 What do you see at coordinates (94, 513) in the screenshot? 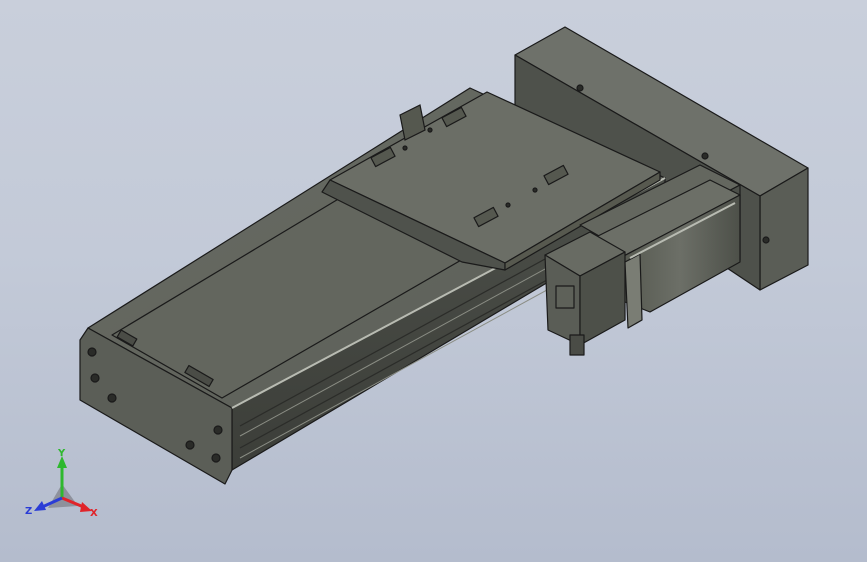
I see `x-label: X` at bounding box center [94, 513].